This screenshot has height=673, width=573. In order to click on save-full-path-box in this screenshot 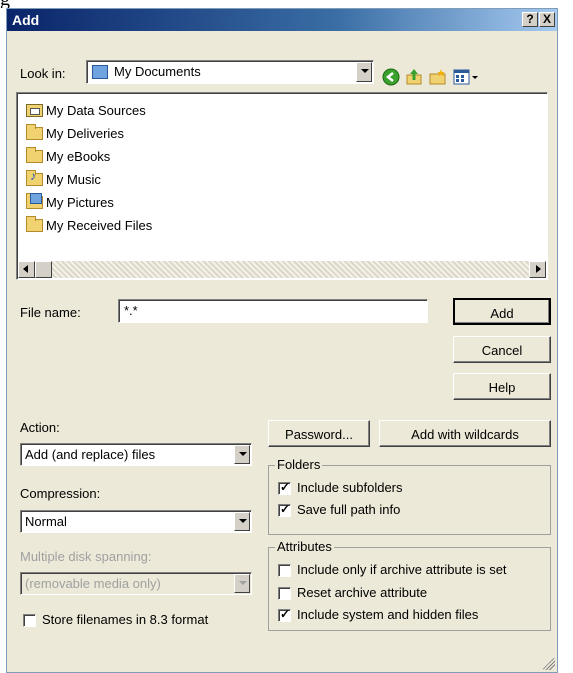, I will do `click(284, 509)`.